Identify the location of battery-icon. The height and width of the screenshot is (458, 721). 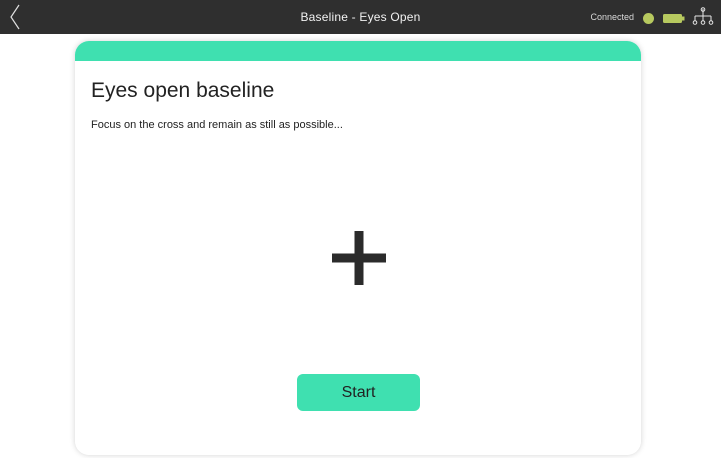
(674, 18).